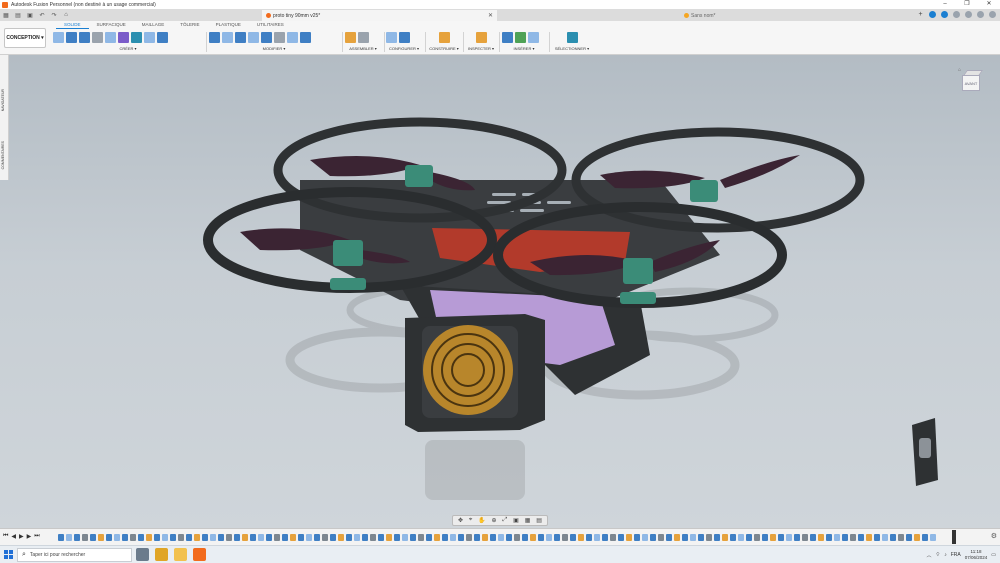 The width and height of the screenshot is (1000, 563). I want to click on go-to-start-icon: ⏮, so click(5, 536).